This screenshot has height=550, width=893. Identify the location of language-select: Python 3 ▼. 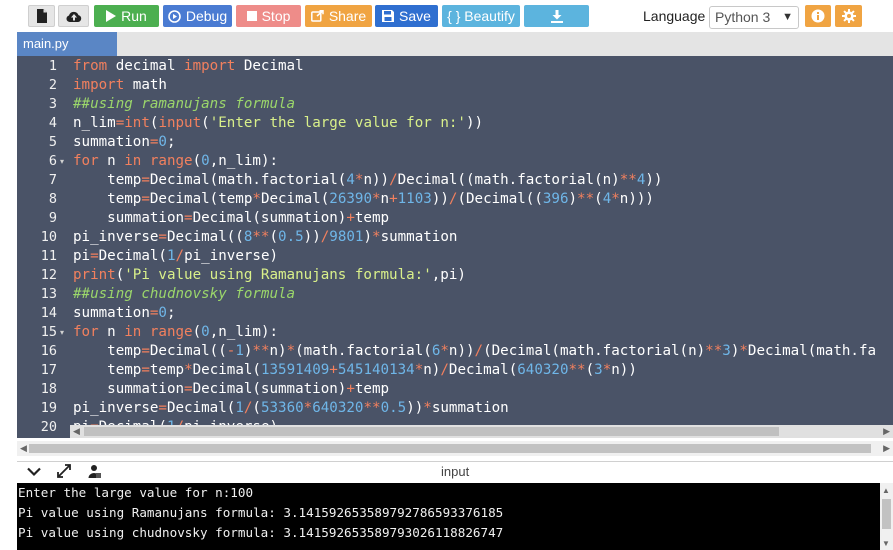
(754, 17).